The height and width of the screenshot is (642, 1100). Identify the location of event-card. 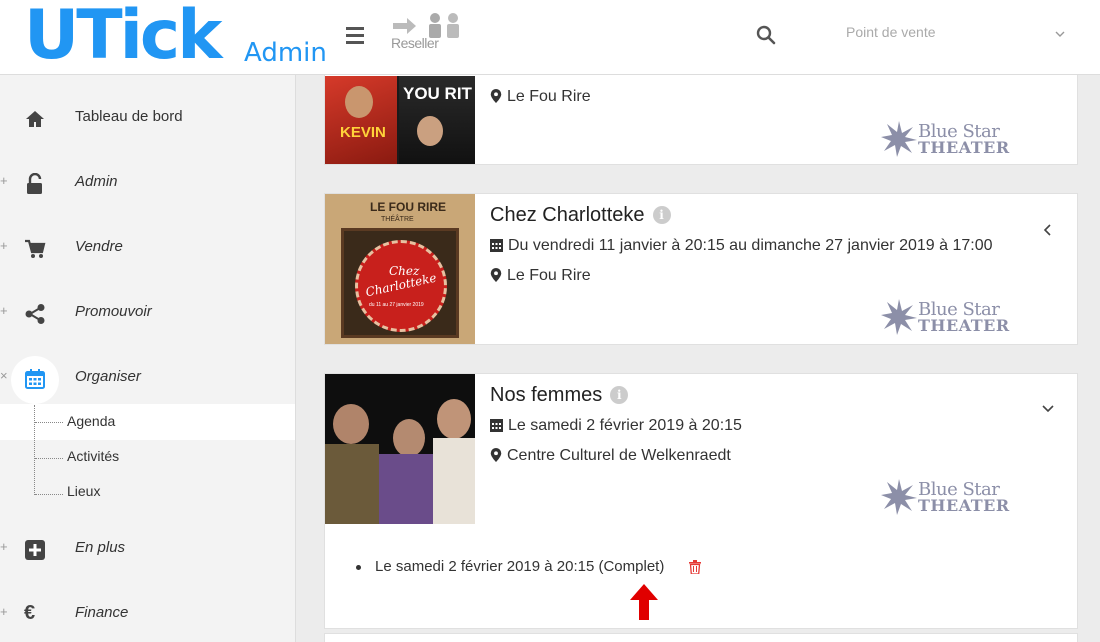
(701, 637).